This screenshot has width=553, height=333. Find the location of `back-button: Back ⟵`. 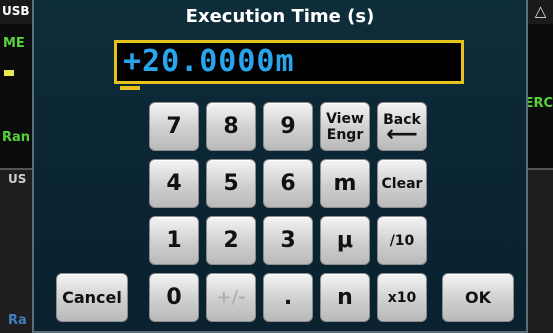

back-button: Back ⟵ is located at coordinates (402, 126).